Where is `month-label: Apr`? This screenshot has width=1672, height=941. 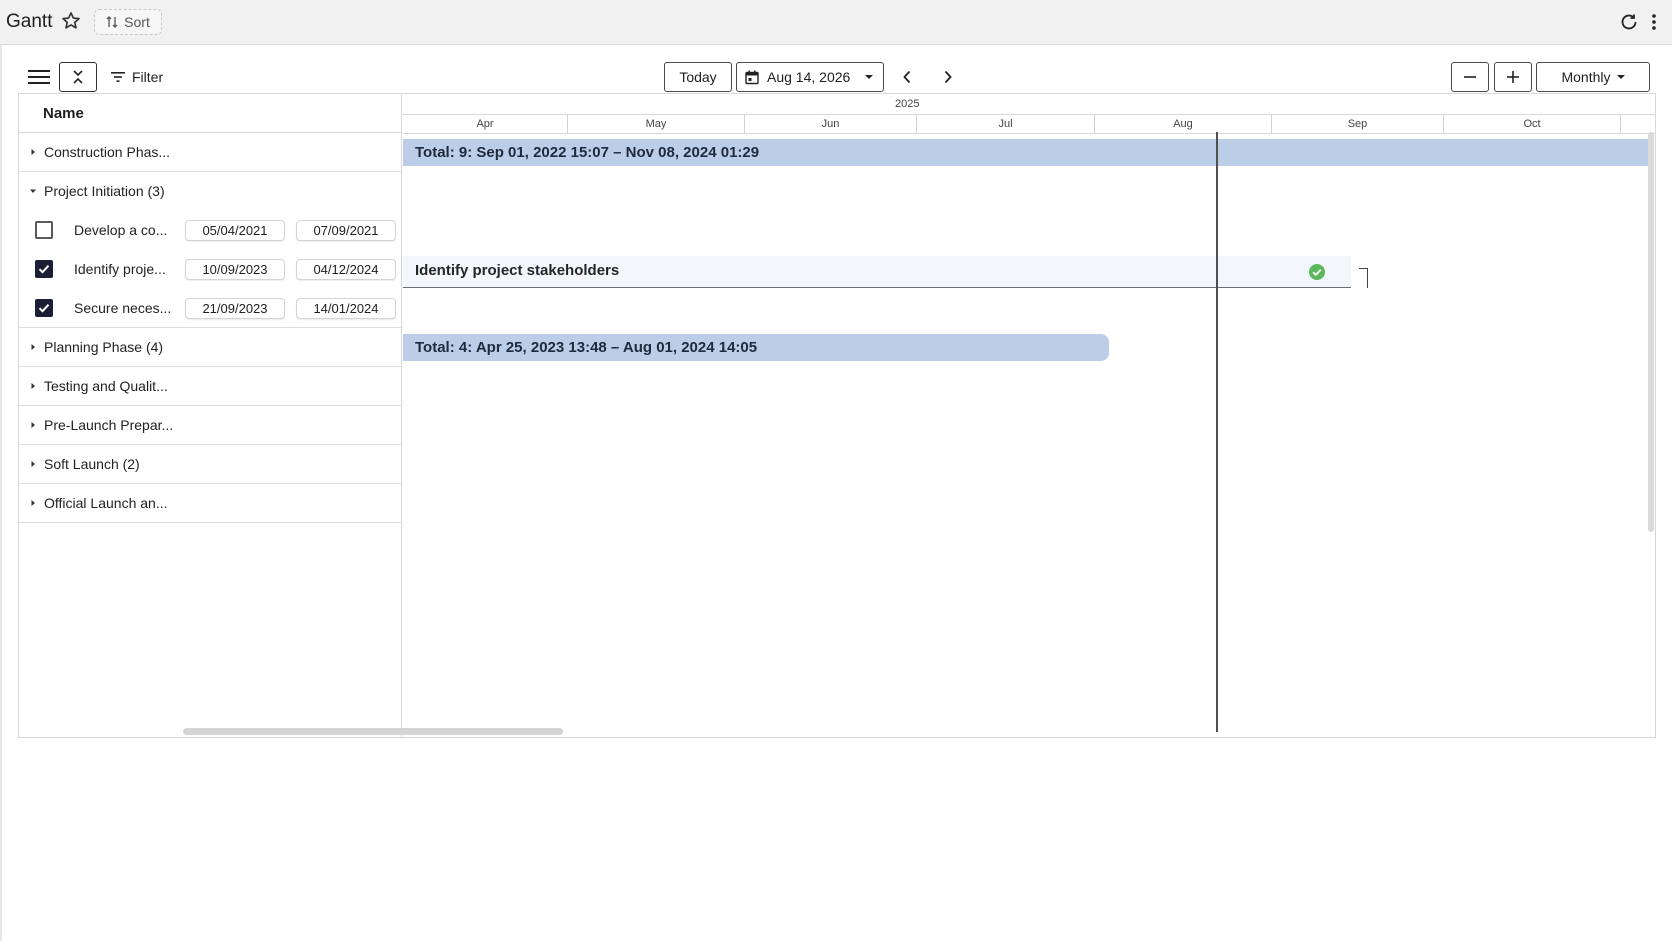
month-label: Apr is located at coordinates (485, 124).